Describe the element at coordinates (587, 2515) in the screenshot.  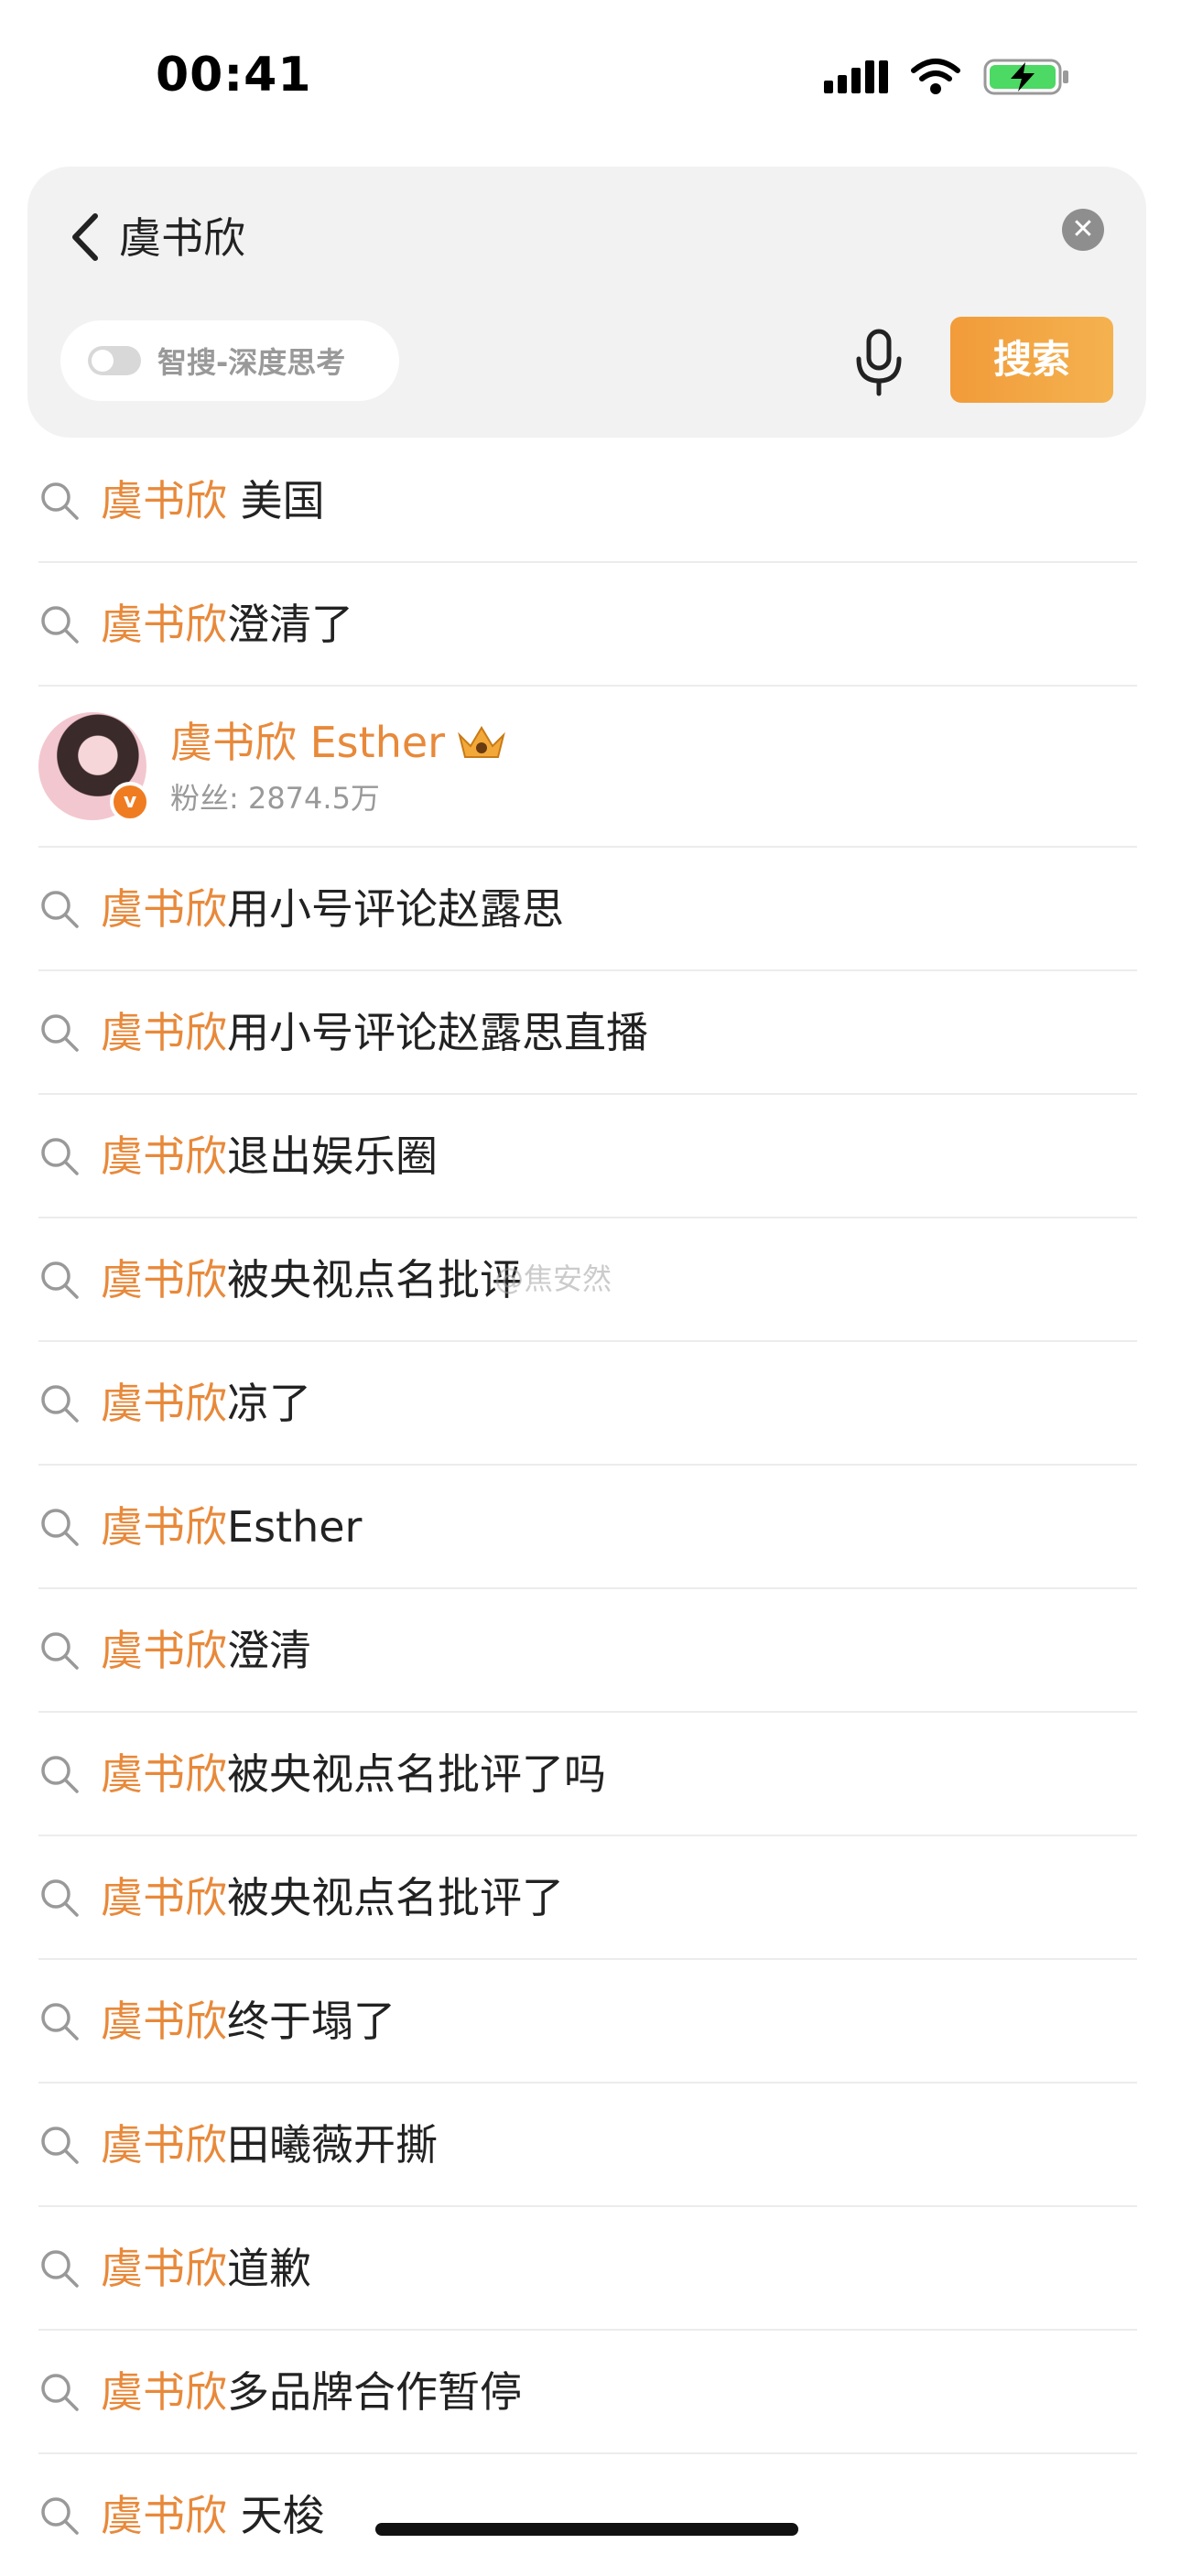
I see `suggestion-item: 虞书欣 天梭` at that location.